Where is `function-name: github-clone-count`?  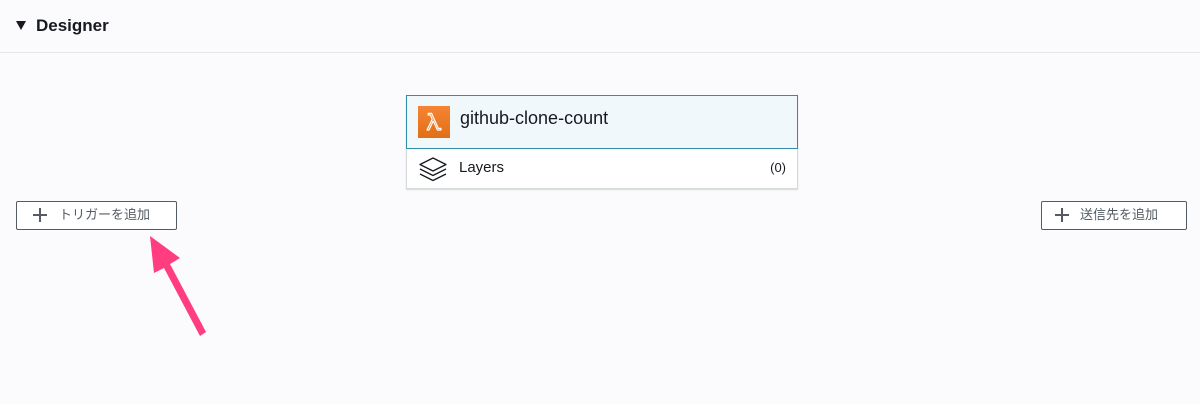
function-name: github-clone-count is located at coordinates (534, 118).